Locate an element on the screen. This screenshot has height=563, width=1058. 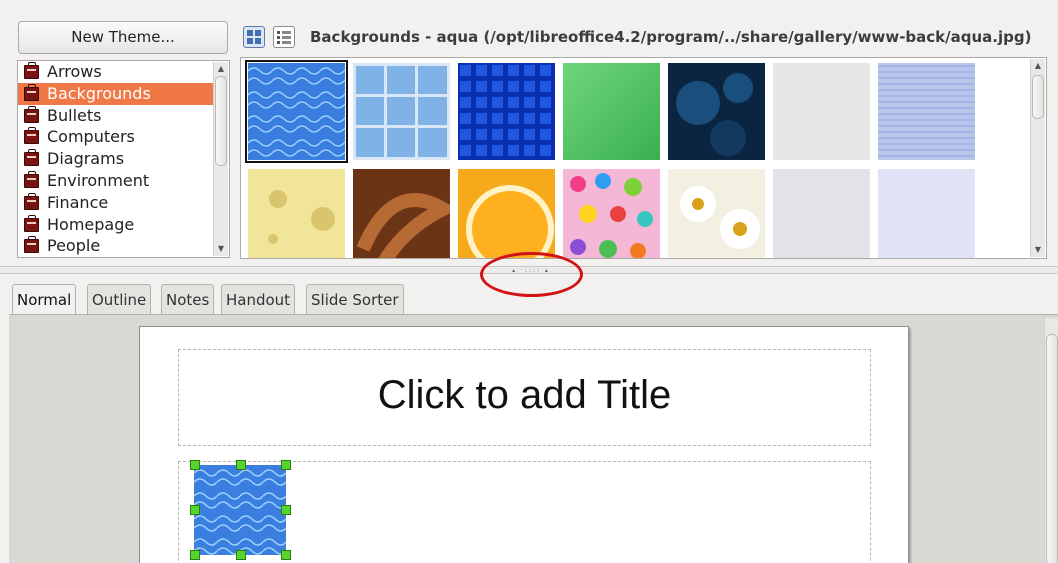
gallery-scrollbar: ▲ ▼ is located at coordinates (1037, 158).